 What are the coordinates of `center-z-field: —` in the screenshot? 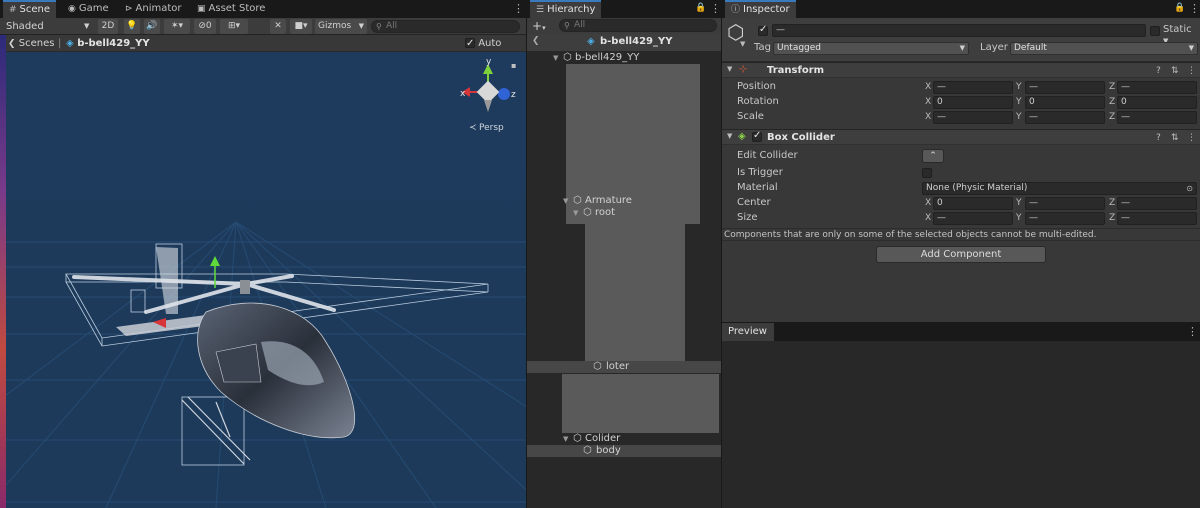 It's located at (1157, 203).